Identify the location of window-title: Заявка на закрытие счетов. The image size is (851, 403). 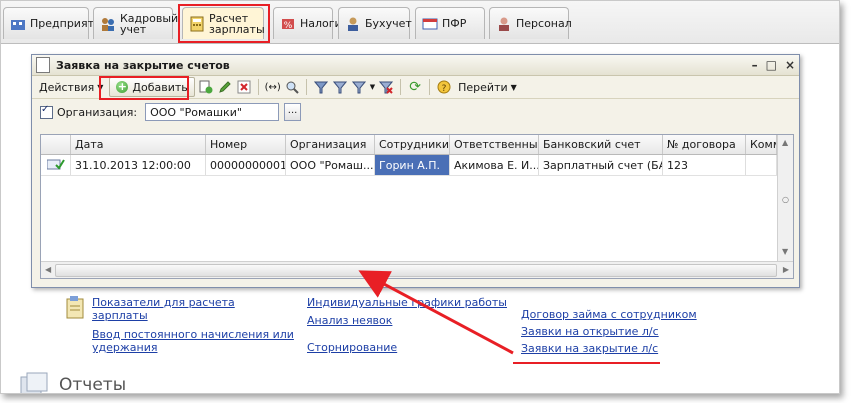
(143, 65).